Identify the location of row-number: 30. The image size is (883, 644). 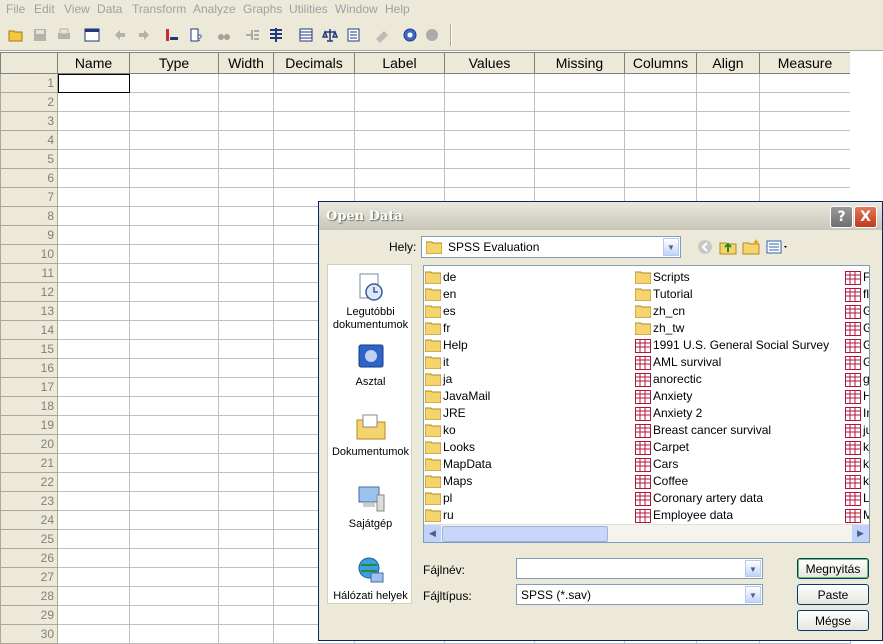
(29, 634).